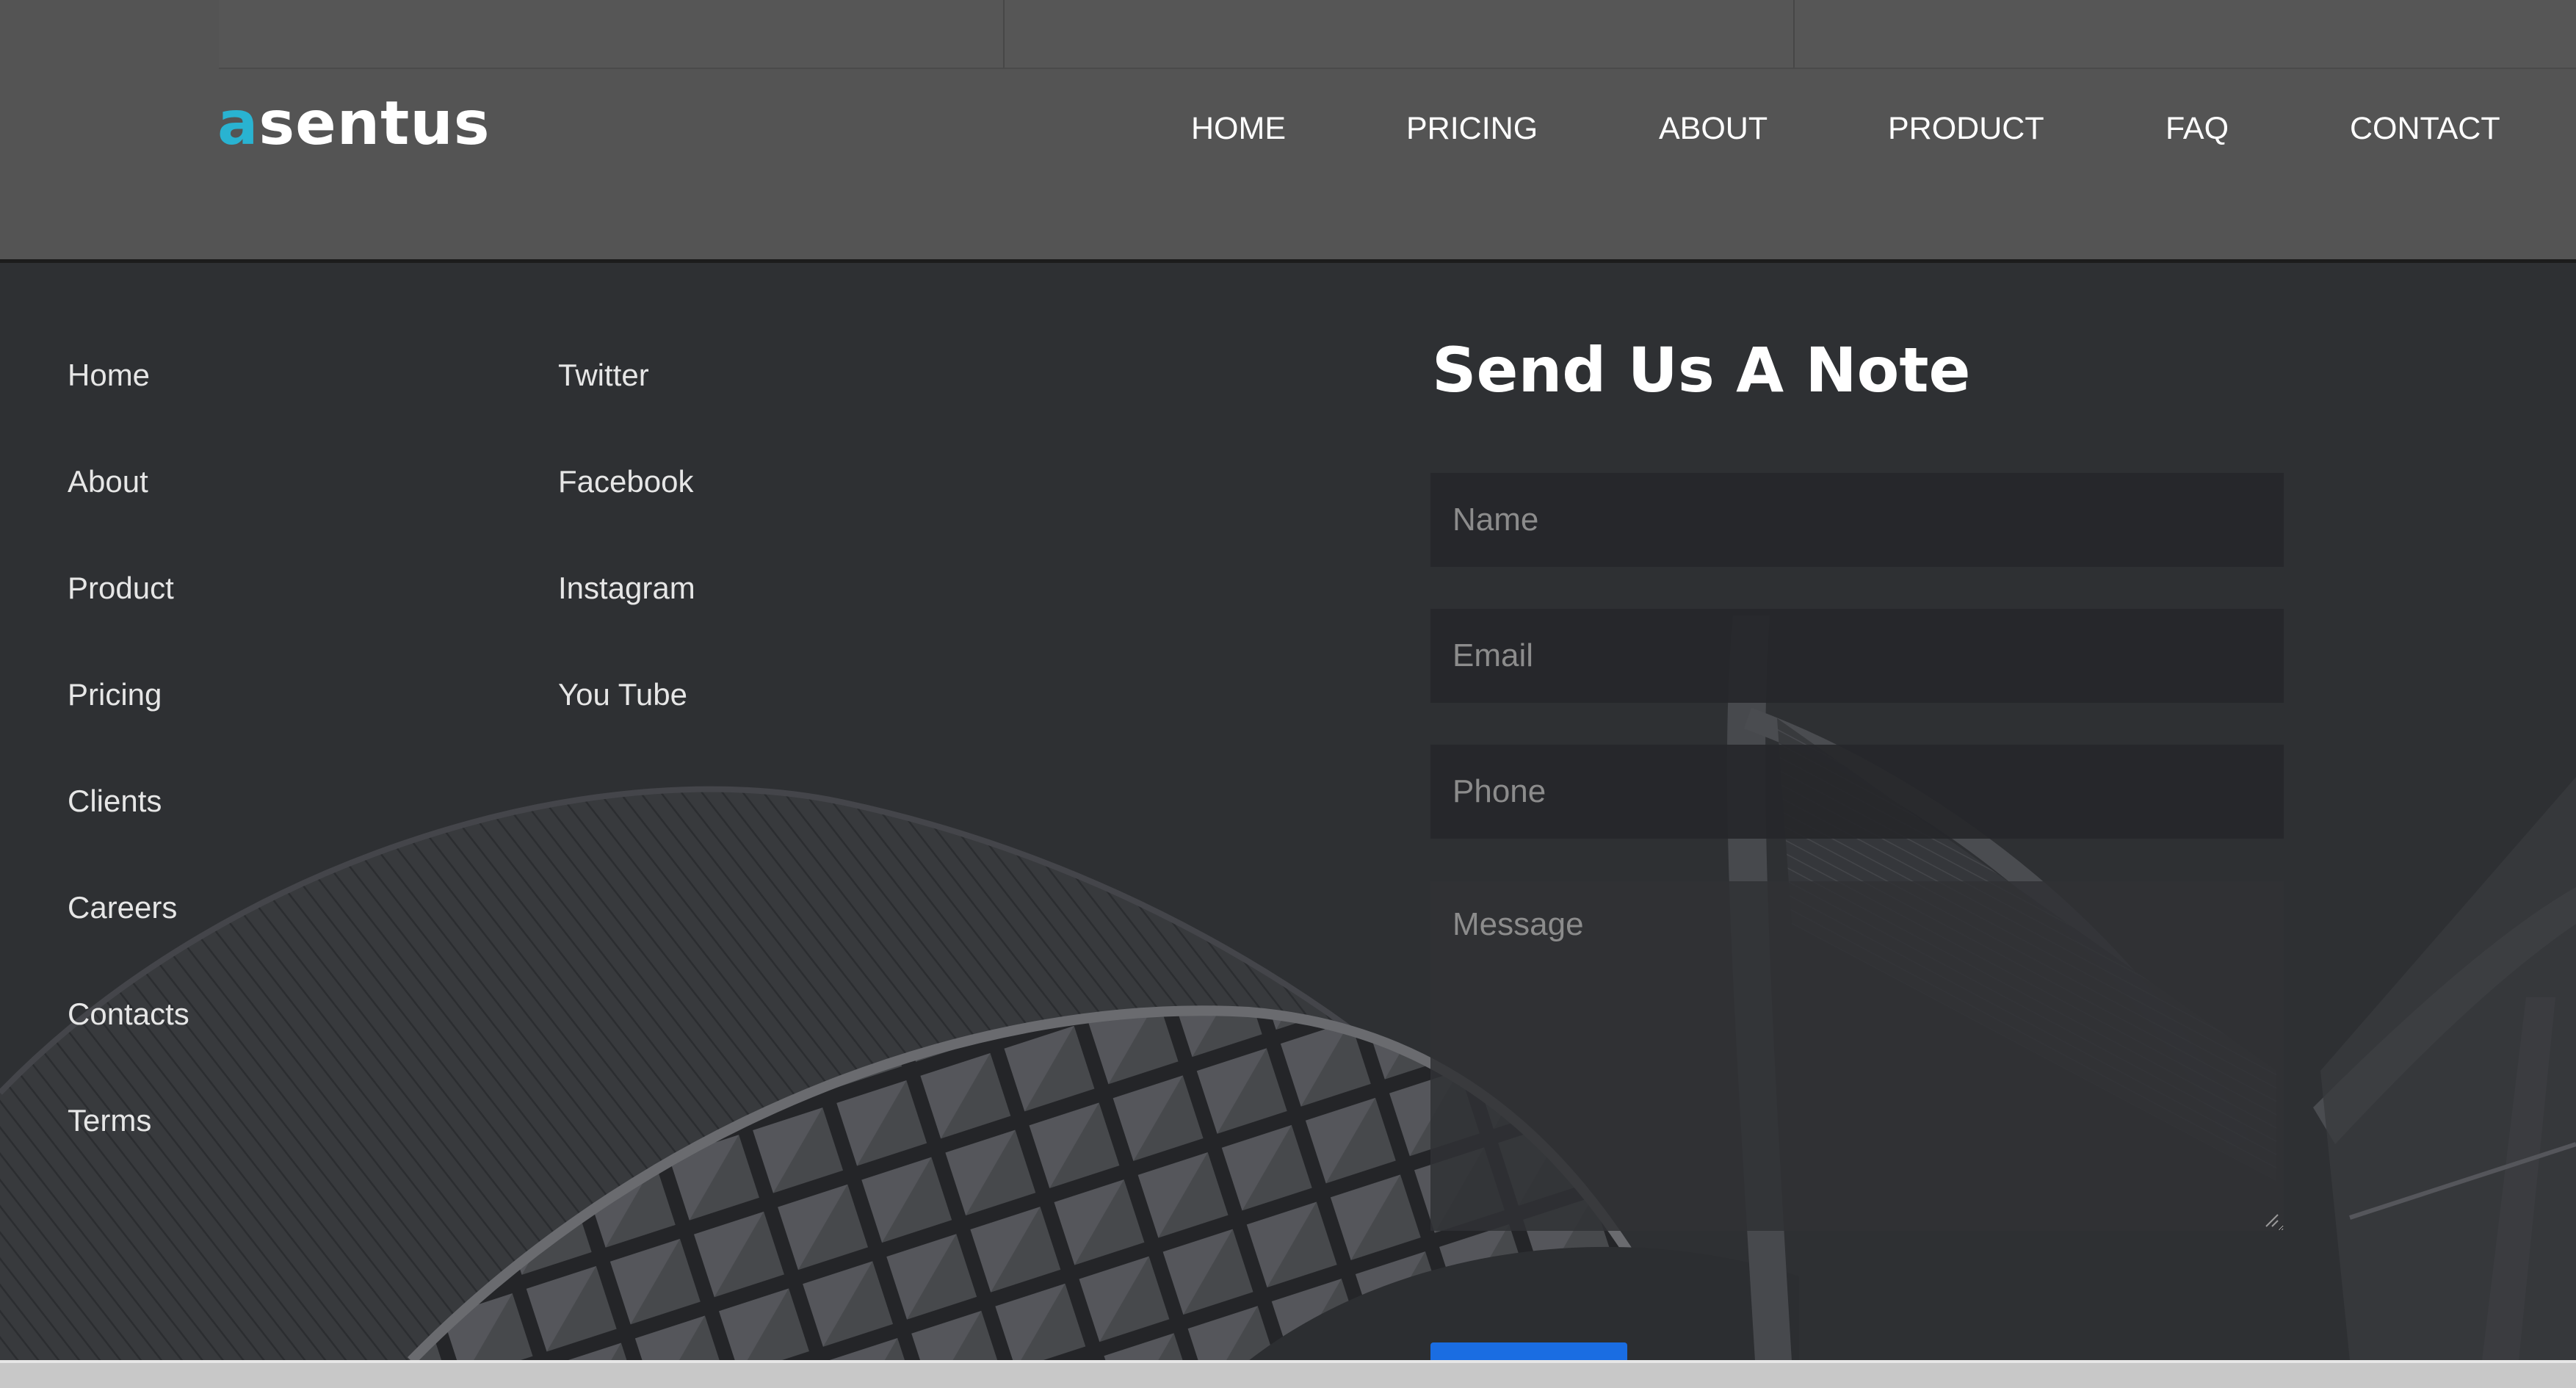 This screenshot has height=1388, width=2576. I want to click on footer-link-contacts: Contacts, so click(128, 1014).